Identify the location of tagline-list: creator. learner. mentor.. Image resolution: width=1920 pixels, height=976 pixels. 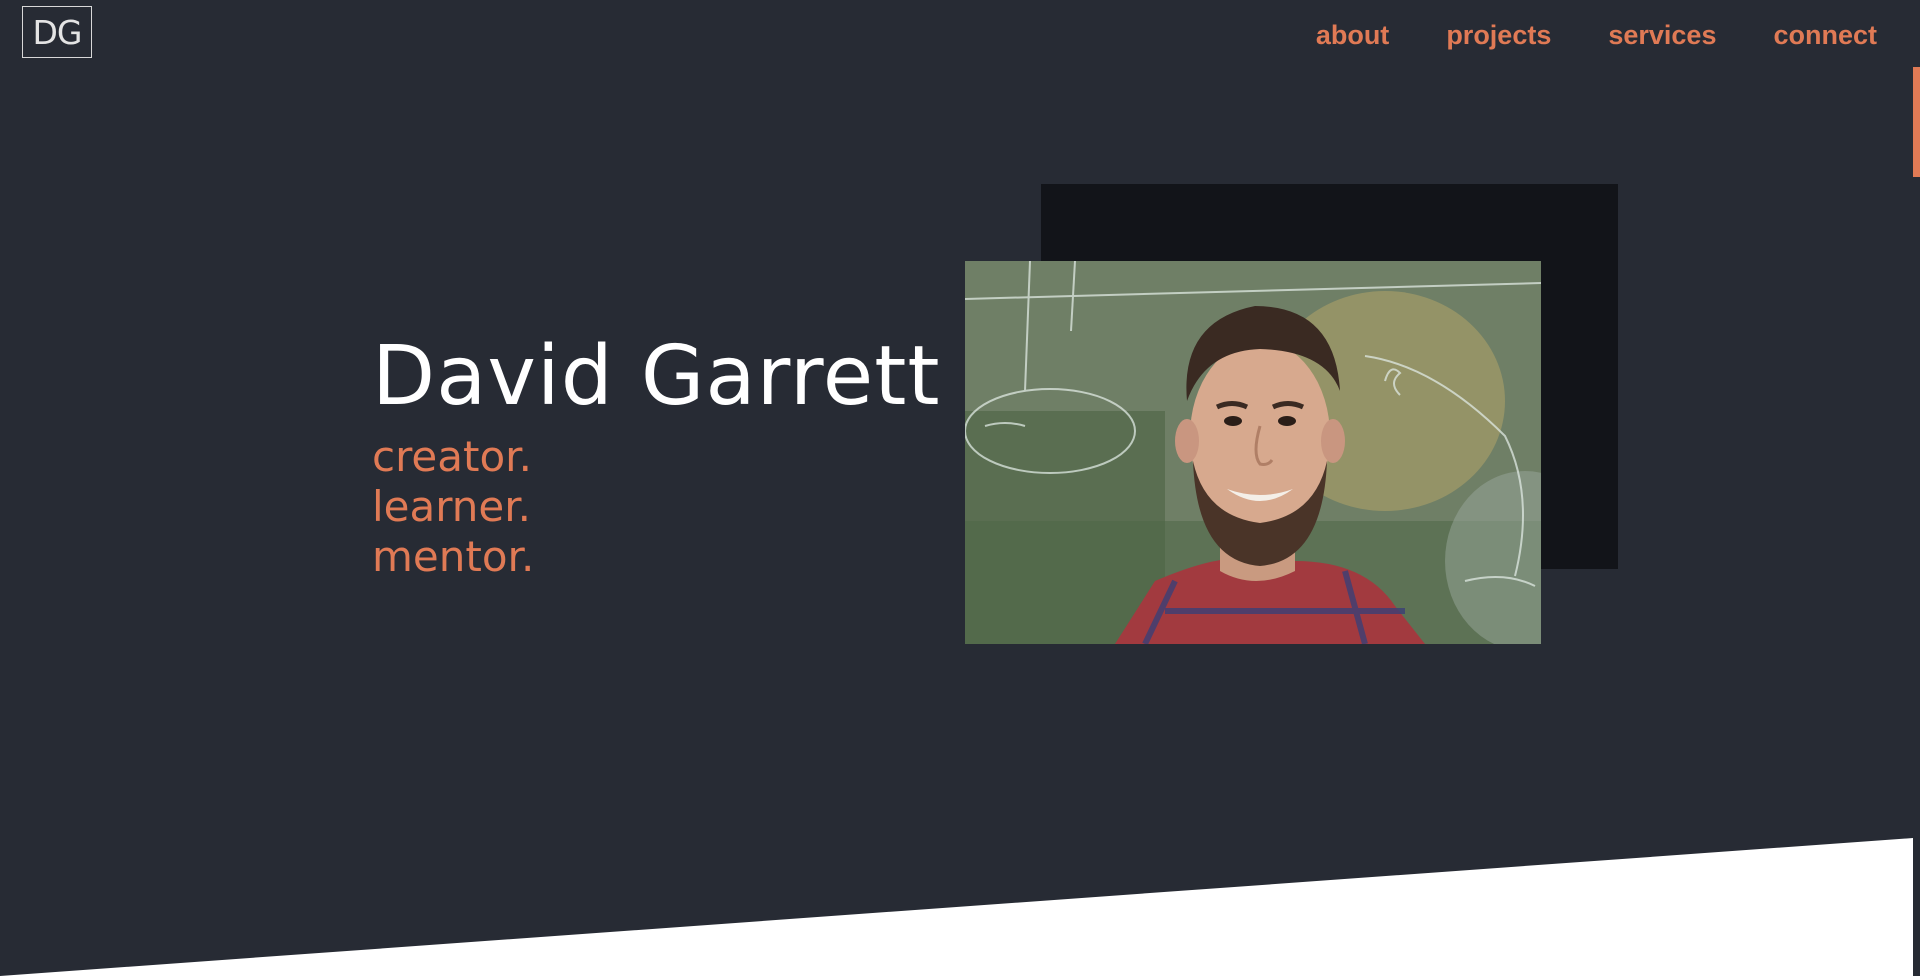
(656, 507).